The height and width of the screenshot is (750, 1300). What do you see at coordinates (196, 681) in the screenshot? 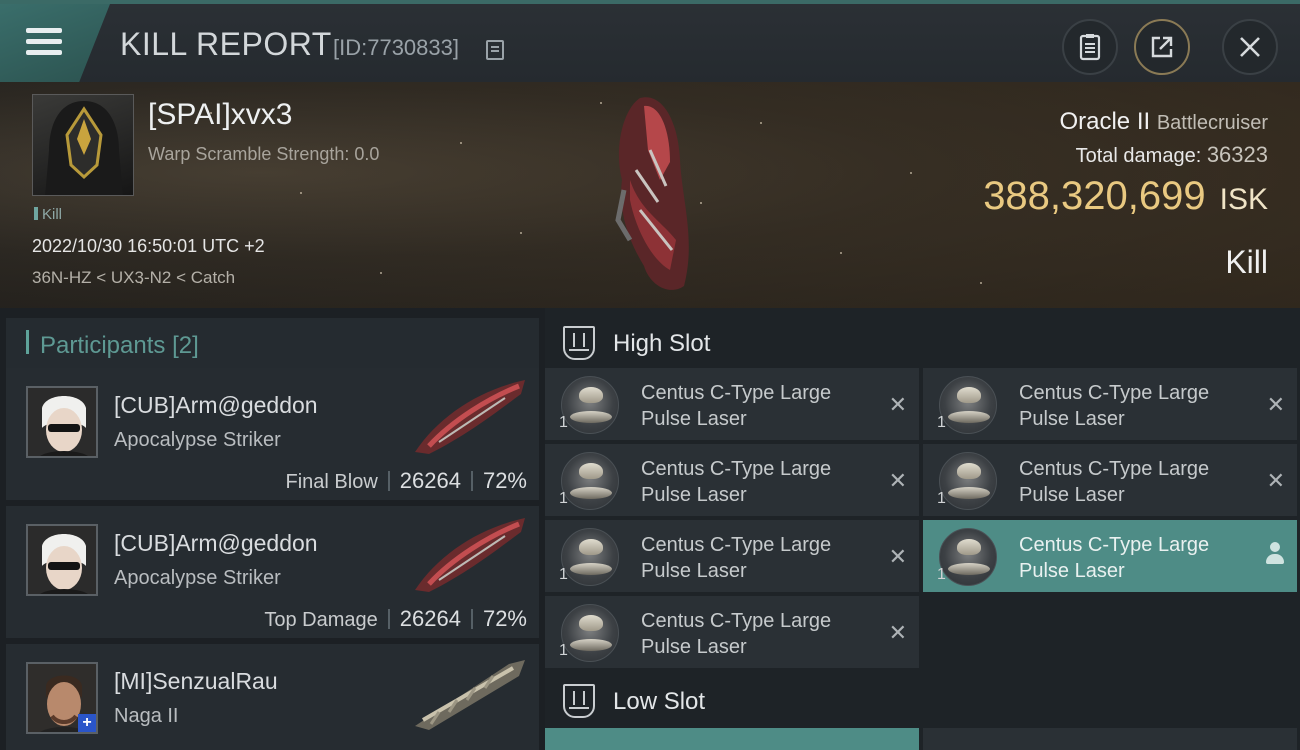
I see `participant-name: [MI]SenzualRau` at bounding box center [196, 681].